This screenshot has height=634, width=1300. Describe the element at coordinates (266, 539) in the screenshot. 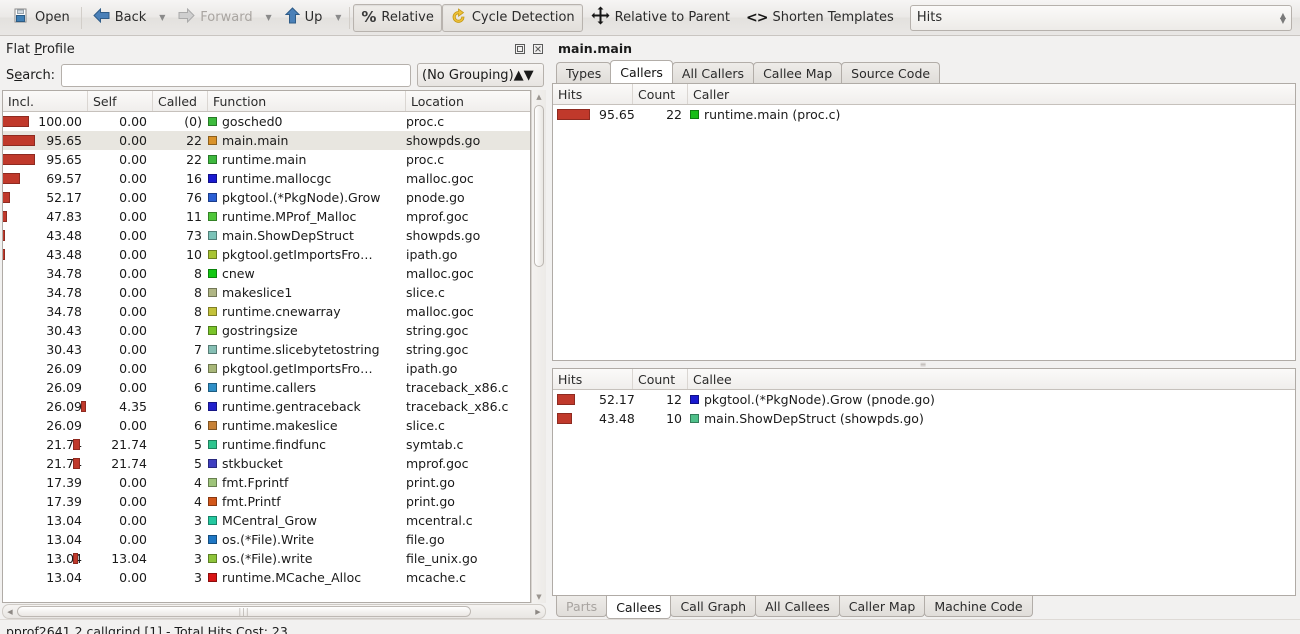

I see `table-row: 13.04 0.00 3 os.(*File).Write file.go` at that location.